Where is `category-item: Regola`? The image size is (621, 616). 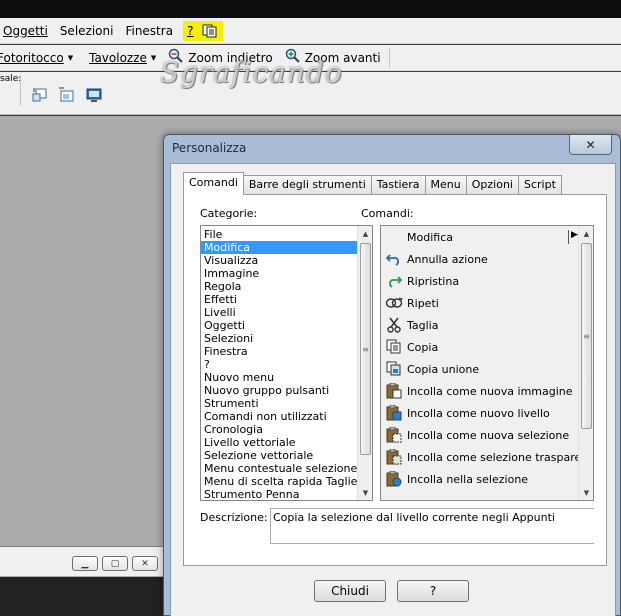 category-item: Regola is located at coordinates (279, 286).